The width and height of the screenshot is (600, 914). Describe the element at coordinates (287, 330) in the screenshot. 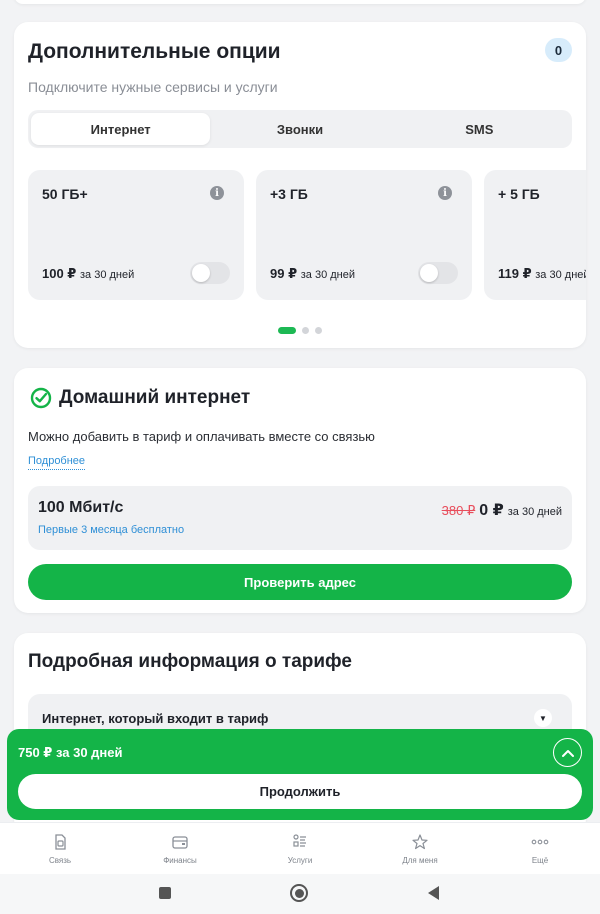

I see `pager-dot-active` at that location.